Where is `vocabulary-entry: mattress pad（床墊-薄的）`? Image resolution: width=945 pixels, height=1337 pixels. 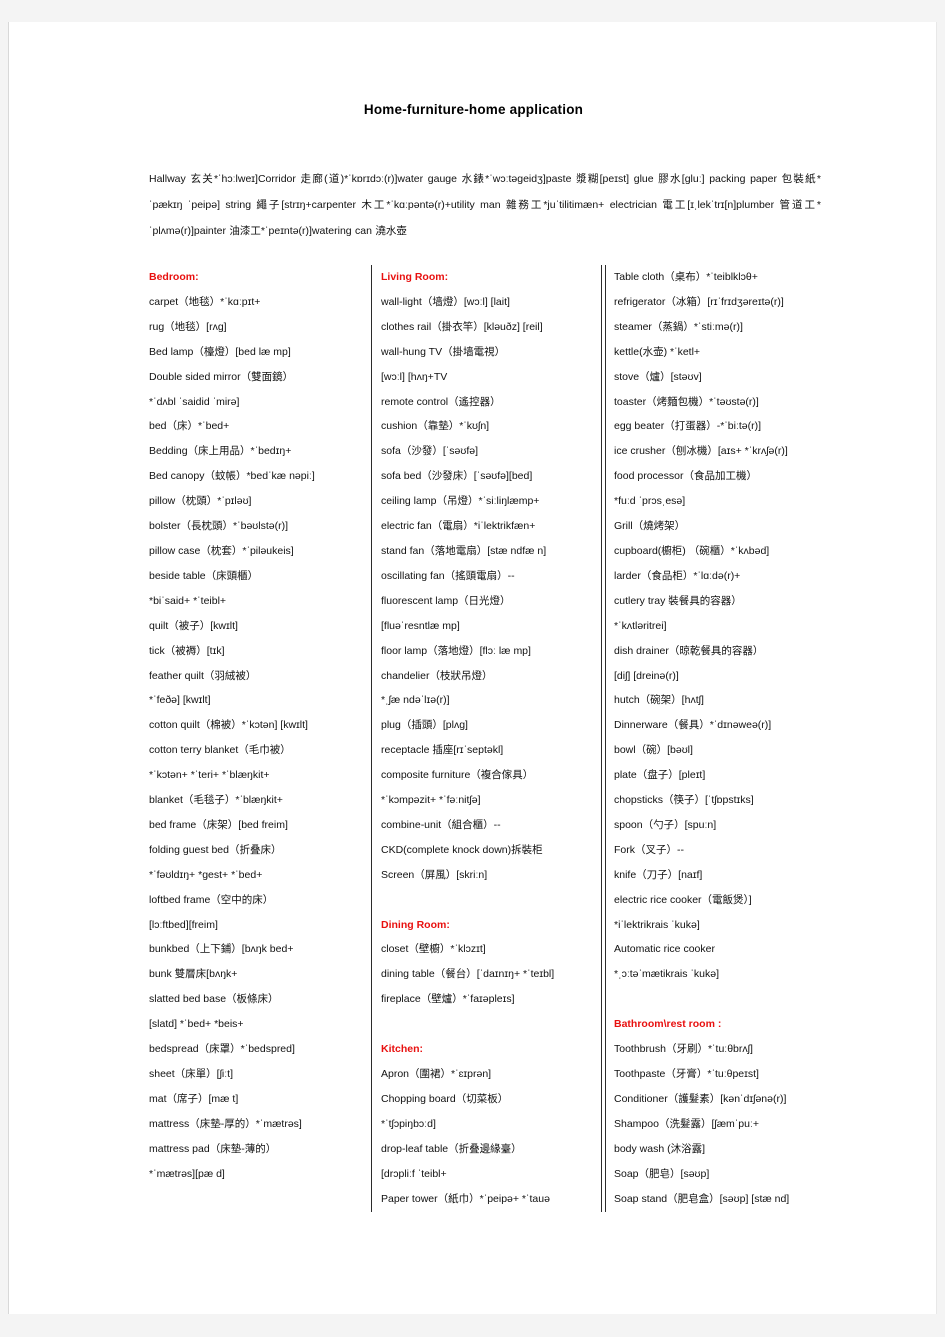
vocabulary-entry: mattress pad（床墊-薄的） is located at coordinates (213, 1148).